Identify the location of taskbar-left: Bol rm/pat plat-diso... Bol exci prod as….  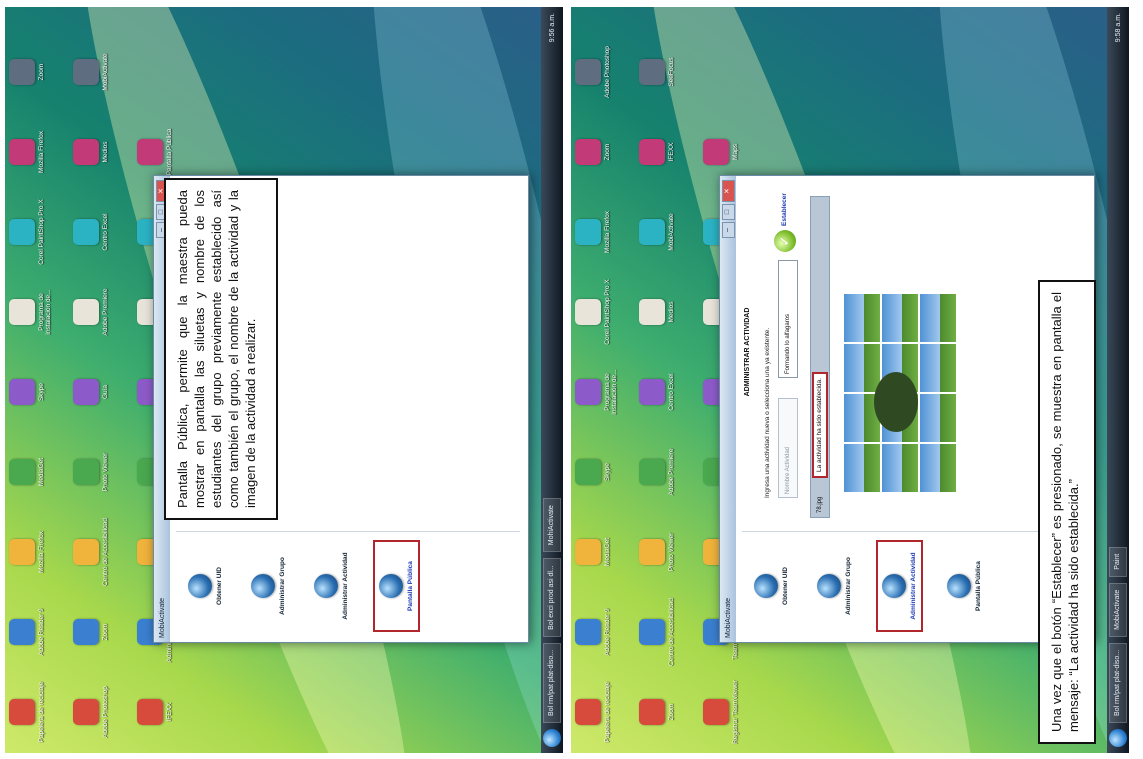
(552, 380).